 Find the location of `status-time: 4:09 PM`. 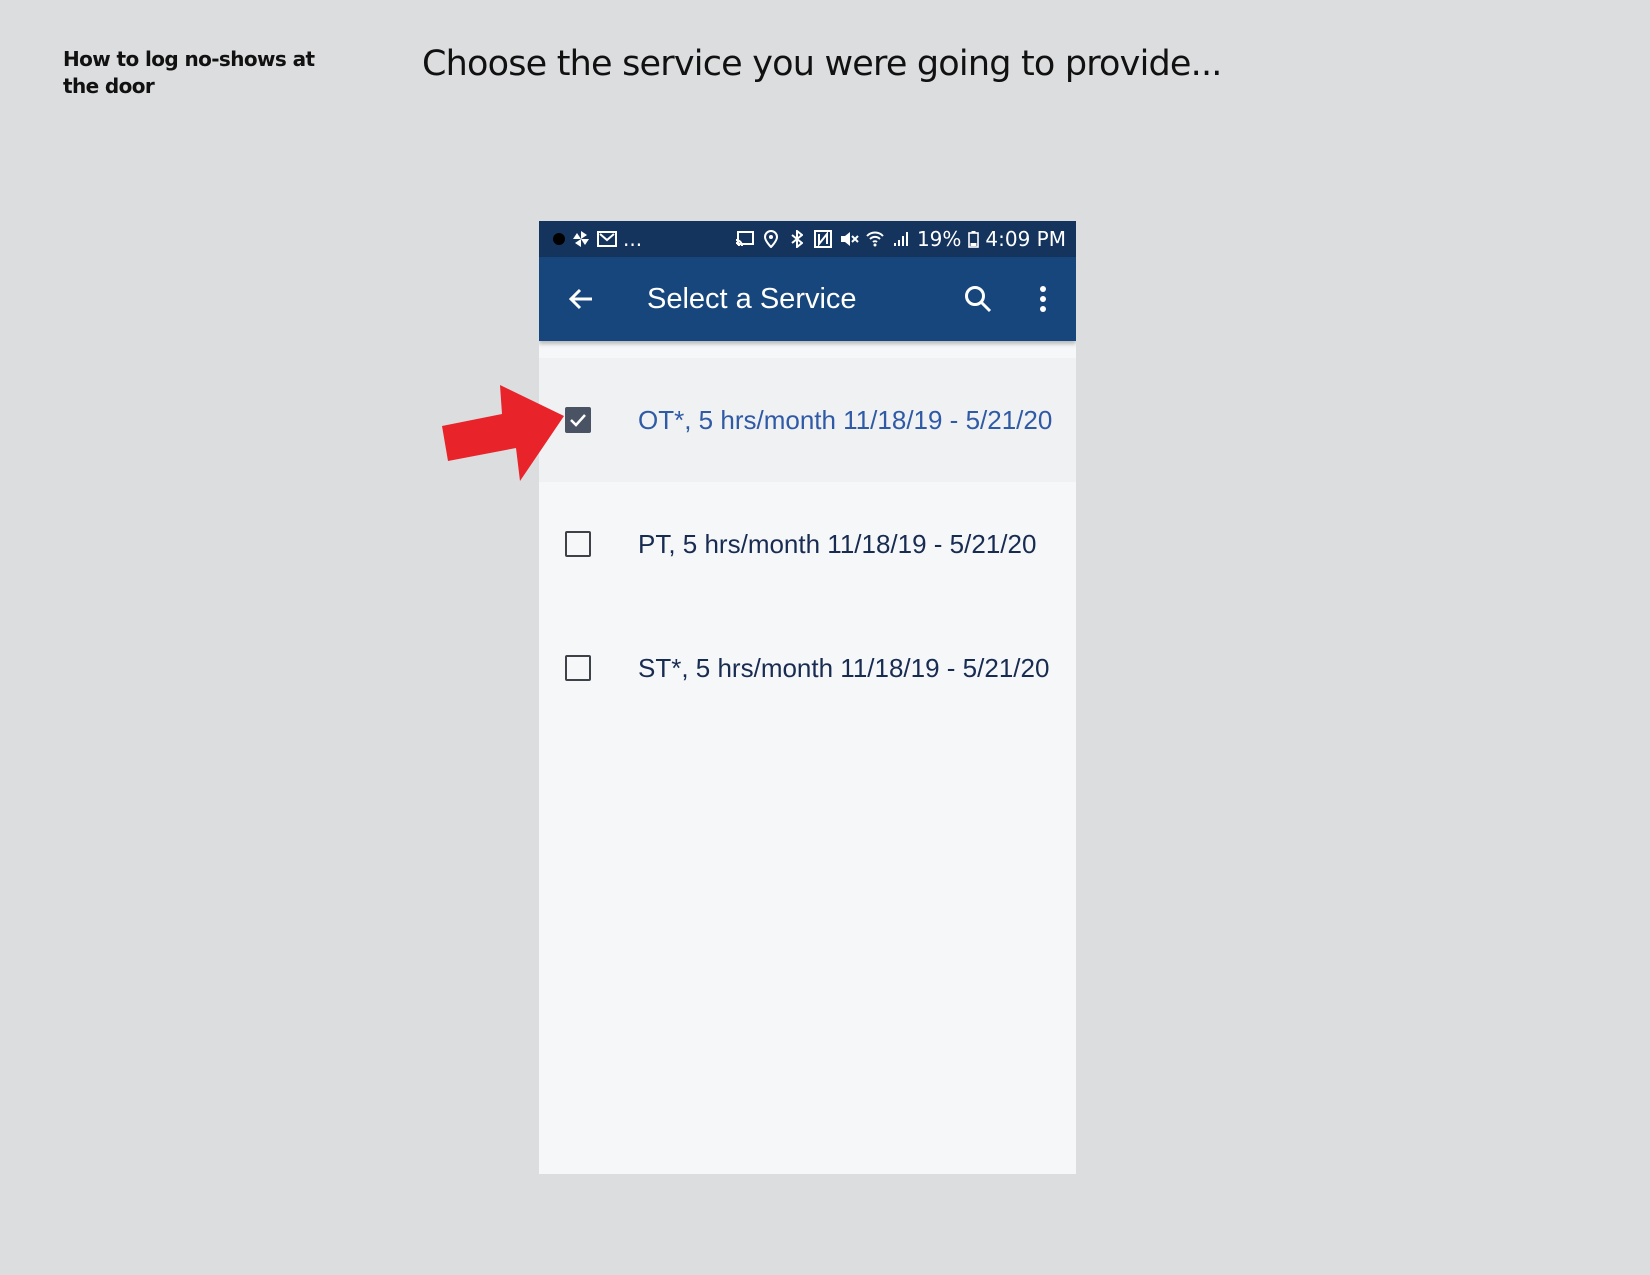

status-time: 4:09 PM is located at coordinates (1025, 239).